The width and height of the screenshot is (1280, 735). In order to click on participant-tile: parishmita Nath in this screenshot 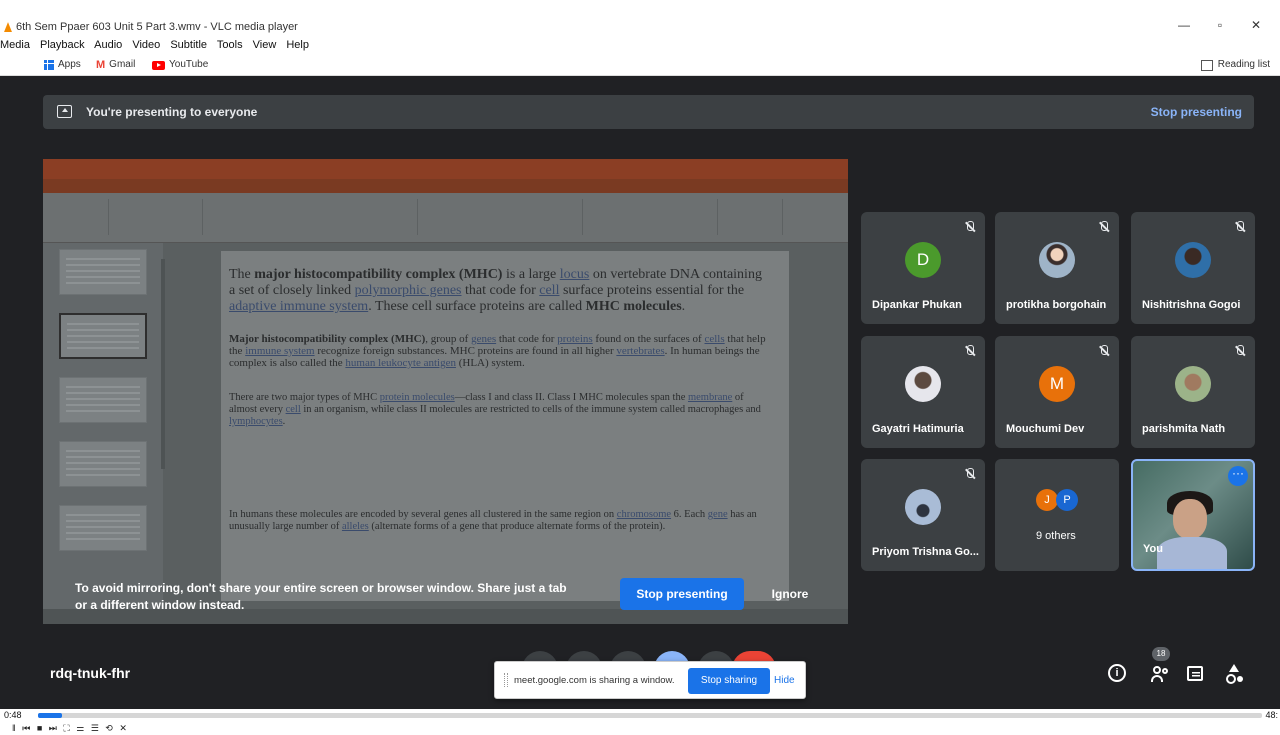, I will do `click(1193, 392)`.